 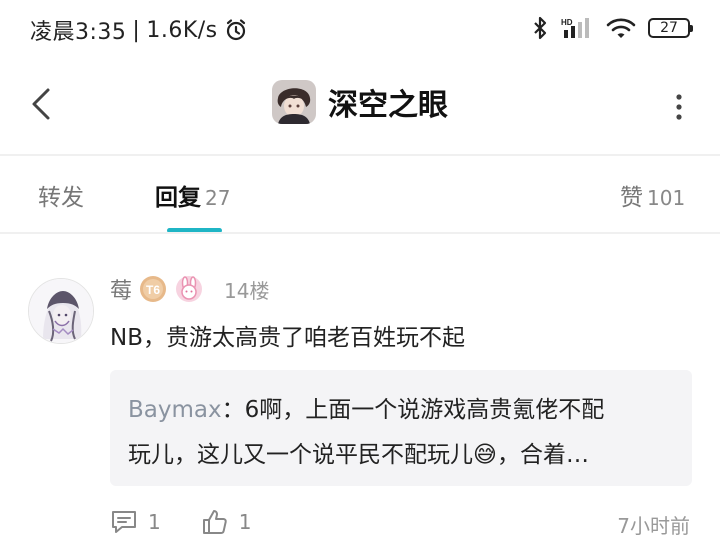 I want to click on avatar, so click(x=61, y=311).